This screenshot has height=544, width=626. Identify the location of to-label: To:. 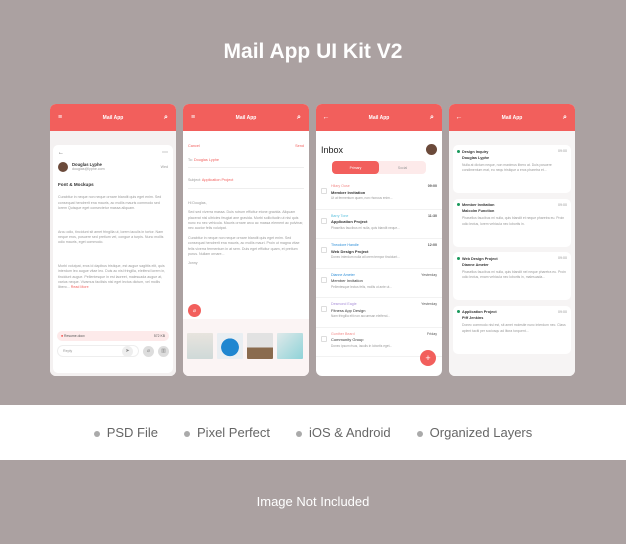
(190, 160).